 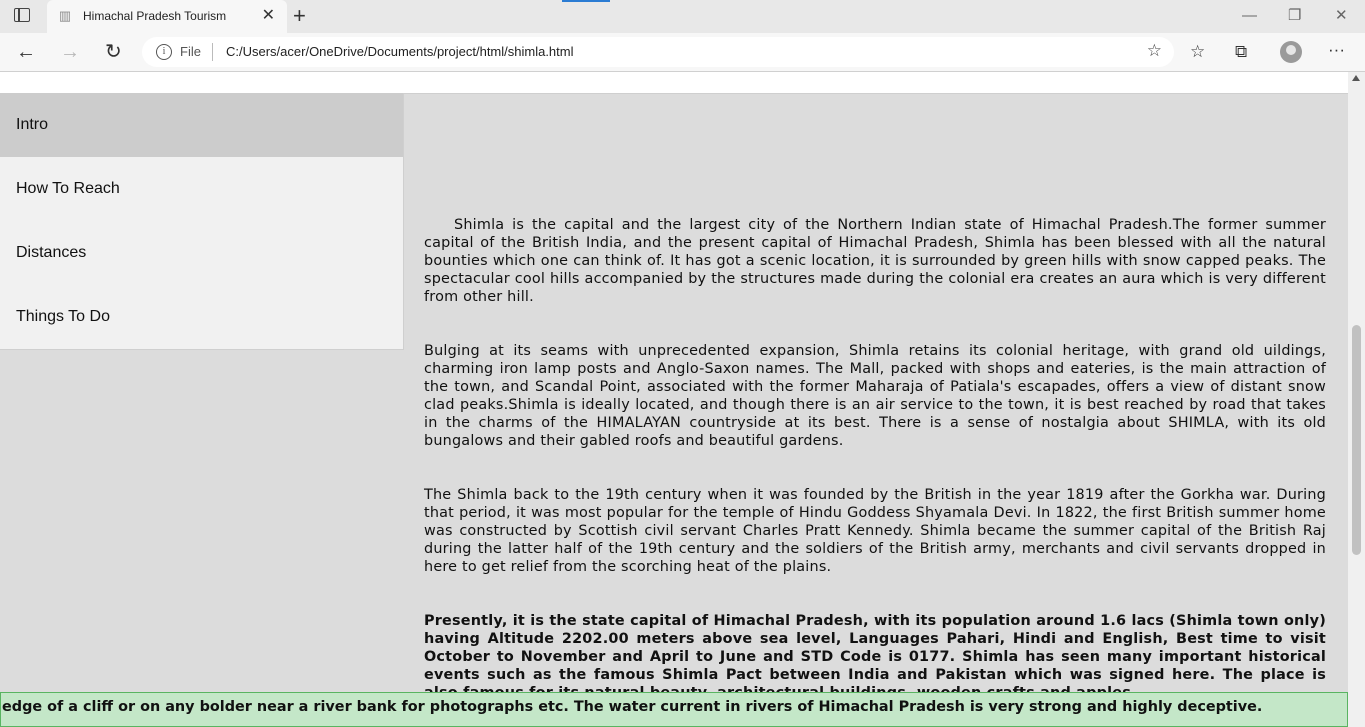 I want to click on browser-tab: ▥ Himachal Pradesh Tourism ✕, so click(x=167, y=16).